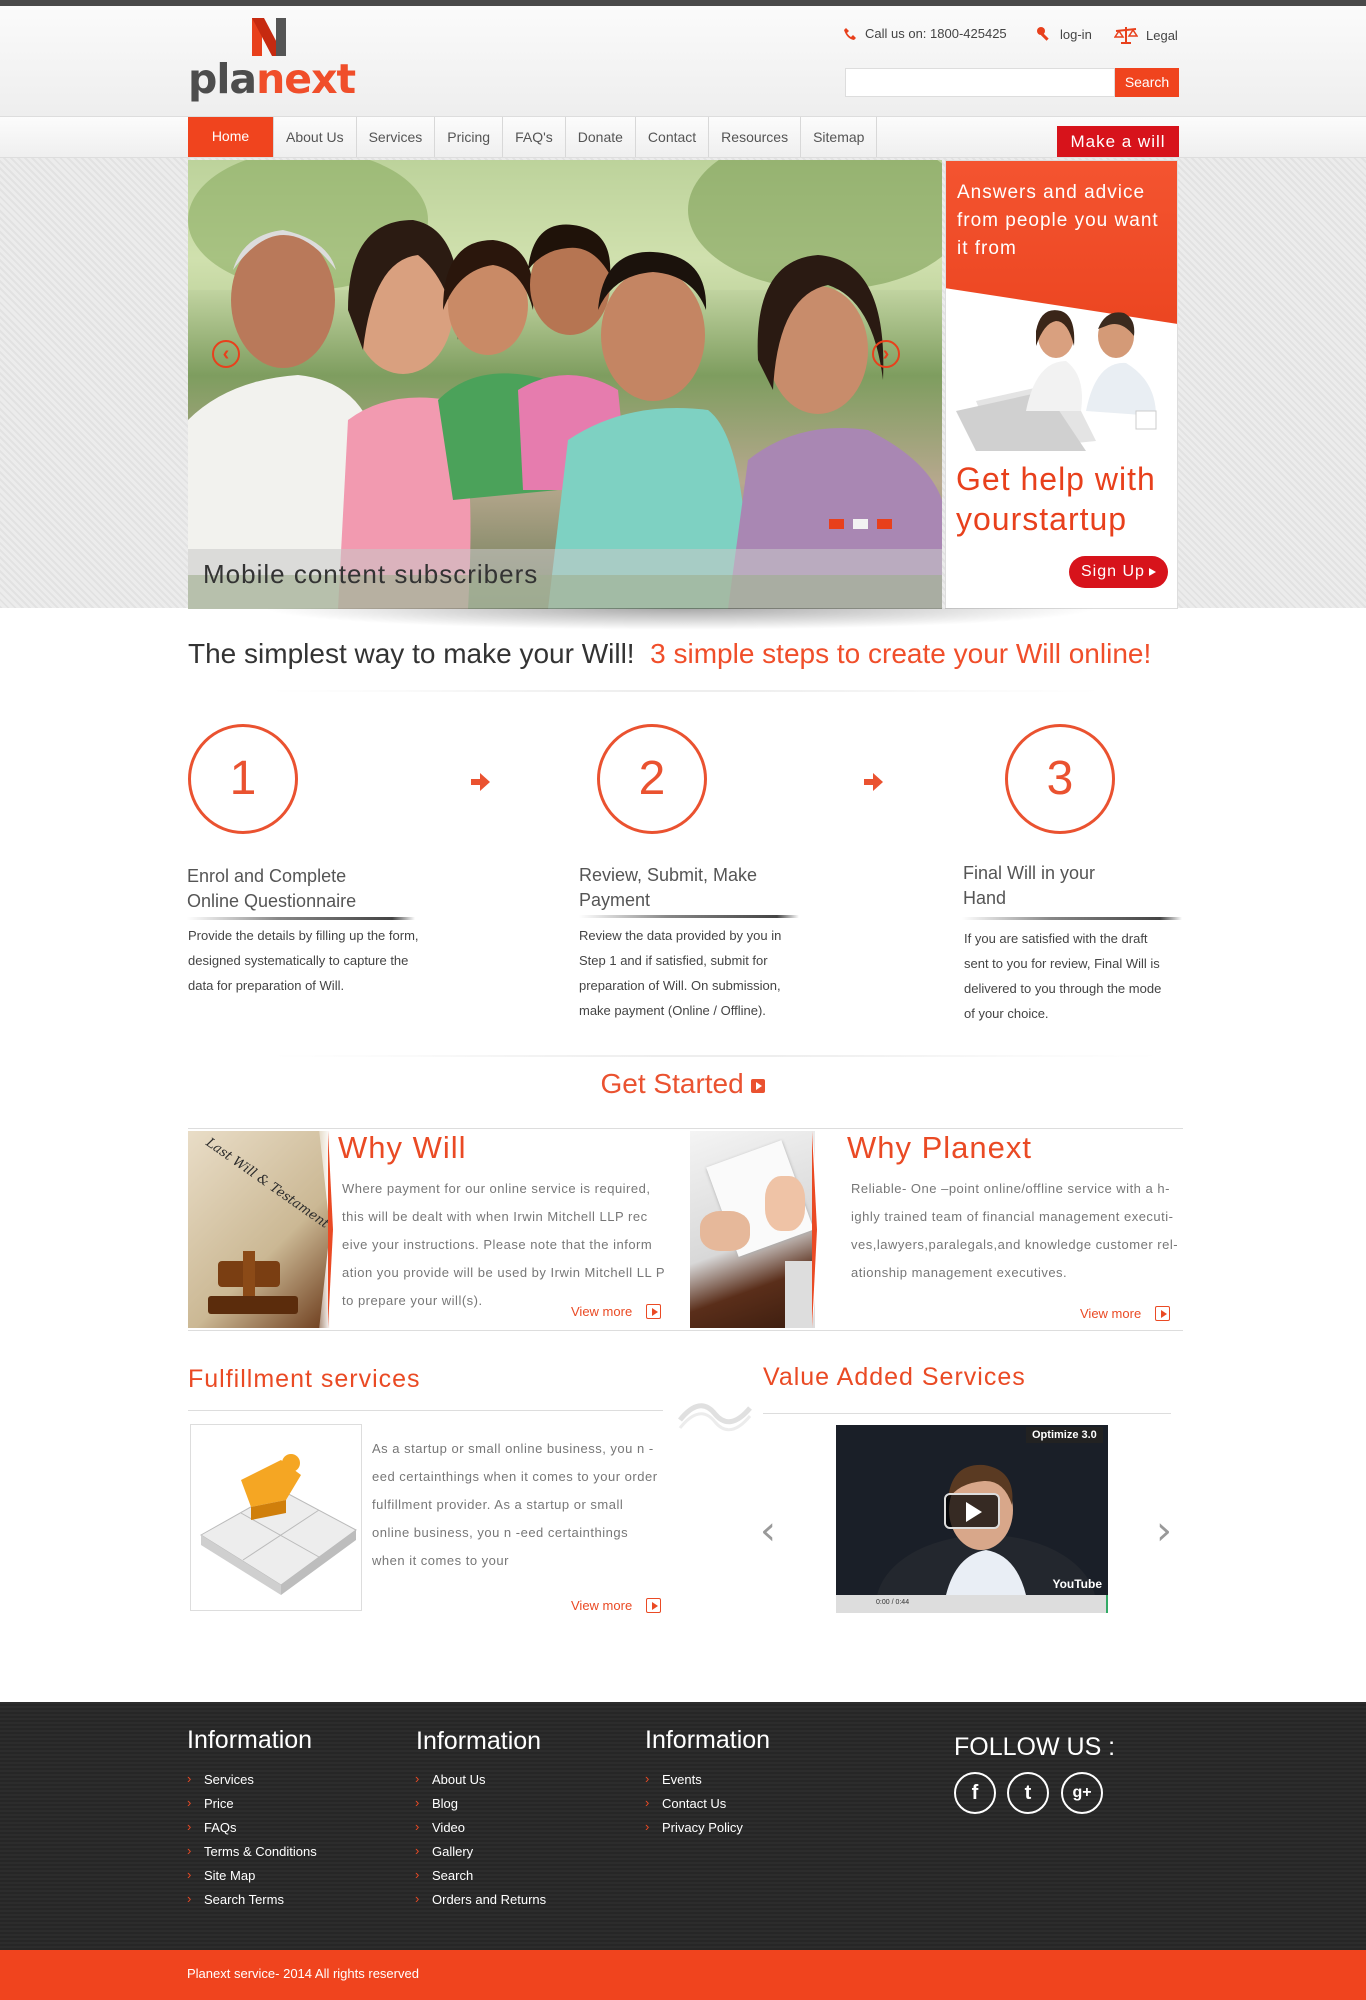 The height and width of the screenshot is (2000, 1366). Describe the element at coordinates (850, 33) in the screenshot. I see `phone-icon` at that location.